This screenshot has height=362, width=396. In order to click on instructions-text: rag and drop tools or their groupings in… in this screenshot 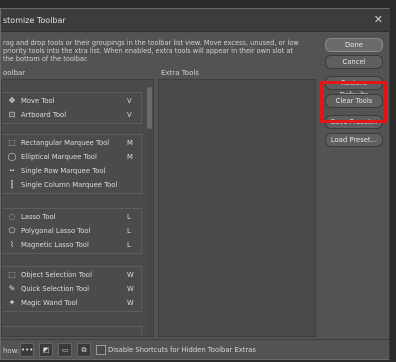, I will do `click(151, 51)`.